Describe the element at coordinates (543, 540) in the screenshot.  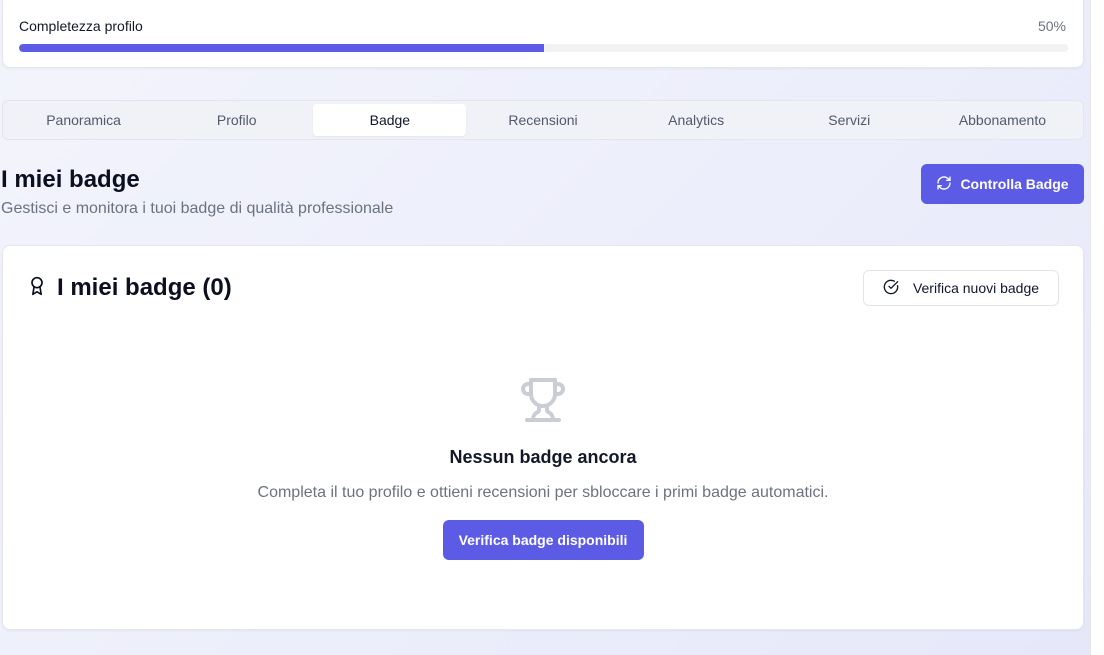
I see `verify-available-badges-button: Verifica badge disponibili` at that location.